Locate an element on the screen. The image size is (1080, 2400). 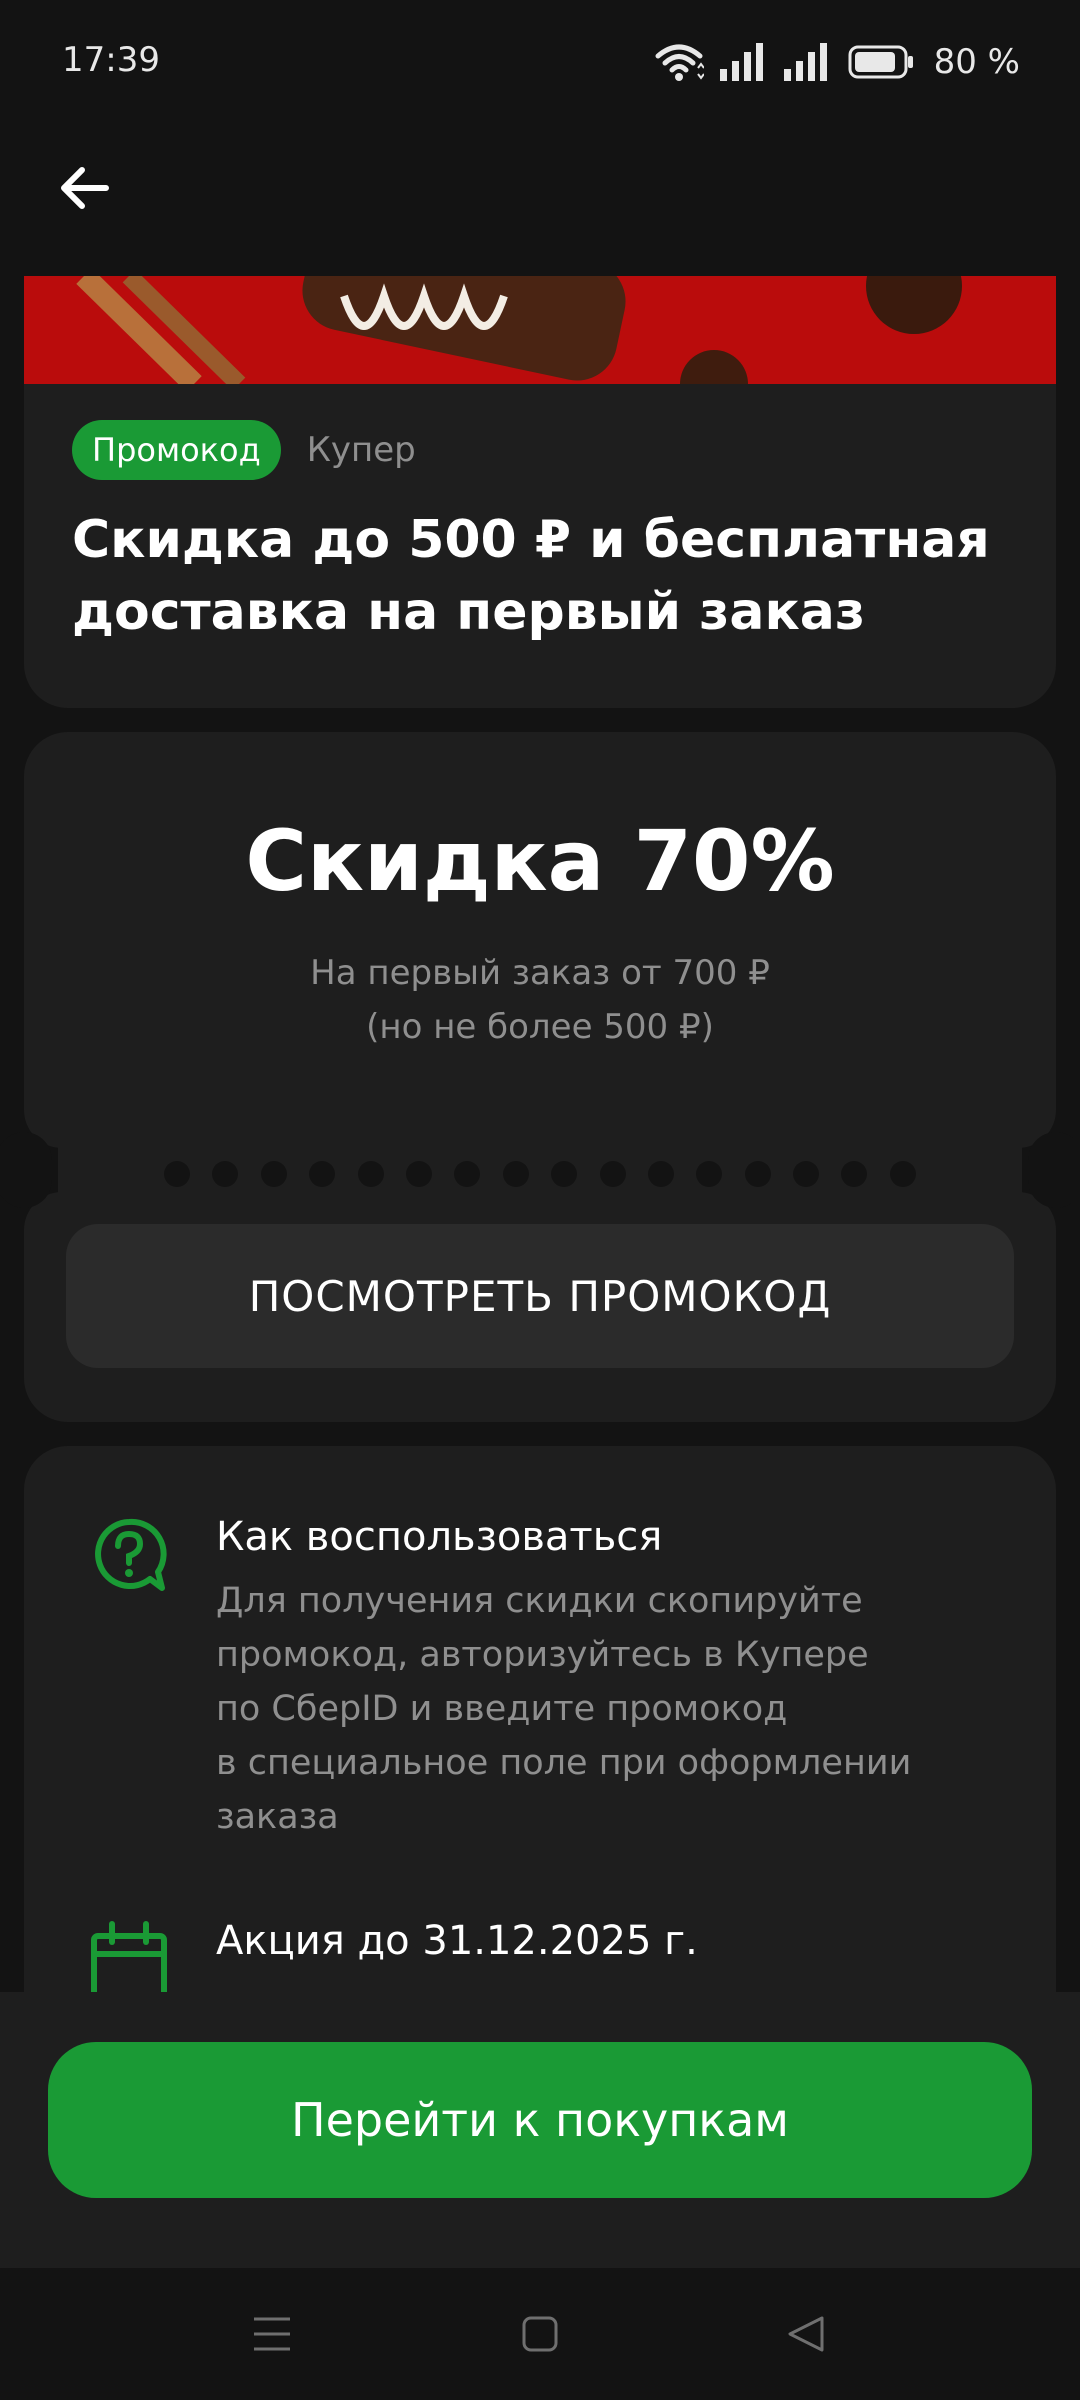
system-back-button is located at coordinates (806, 2336).